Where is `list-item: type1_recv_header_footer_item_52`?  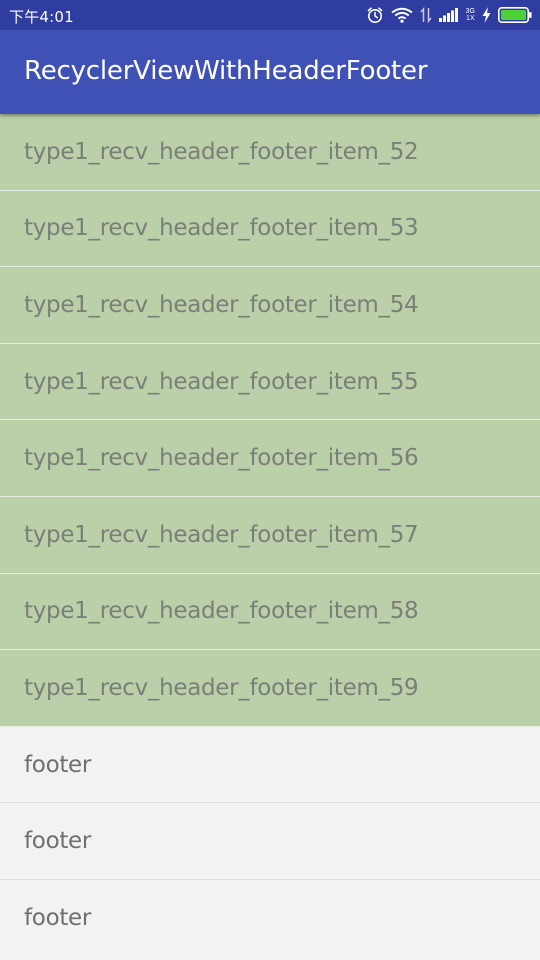
list-item: type1_recv_header_footer_item_52 is located at coordinates (270, 152).